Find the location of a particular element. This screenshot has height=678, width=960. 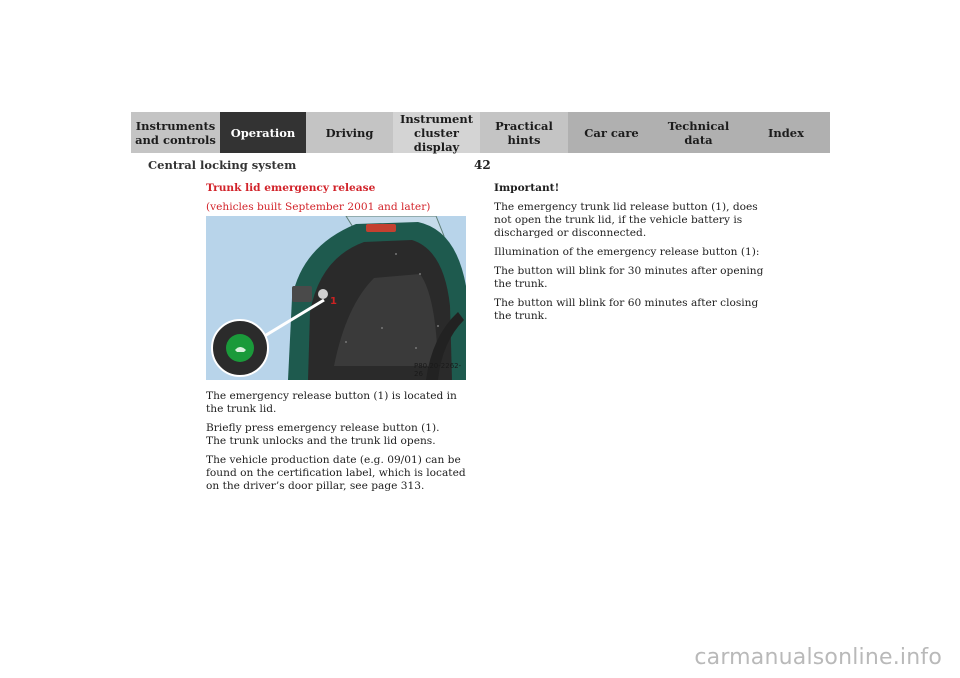

tab-practical-hints: Practical hints is located at coordinates (524, 132).